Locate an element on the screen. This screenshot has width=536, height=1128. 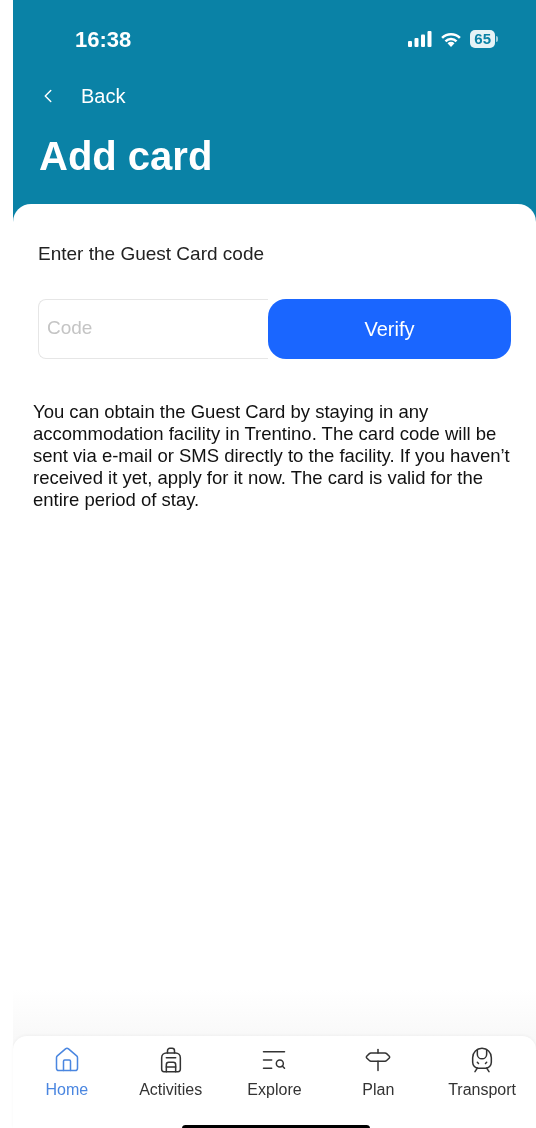
nav-tab: Plan is located at coordinates (378, 1074).